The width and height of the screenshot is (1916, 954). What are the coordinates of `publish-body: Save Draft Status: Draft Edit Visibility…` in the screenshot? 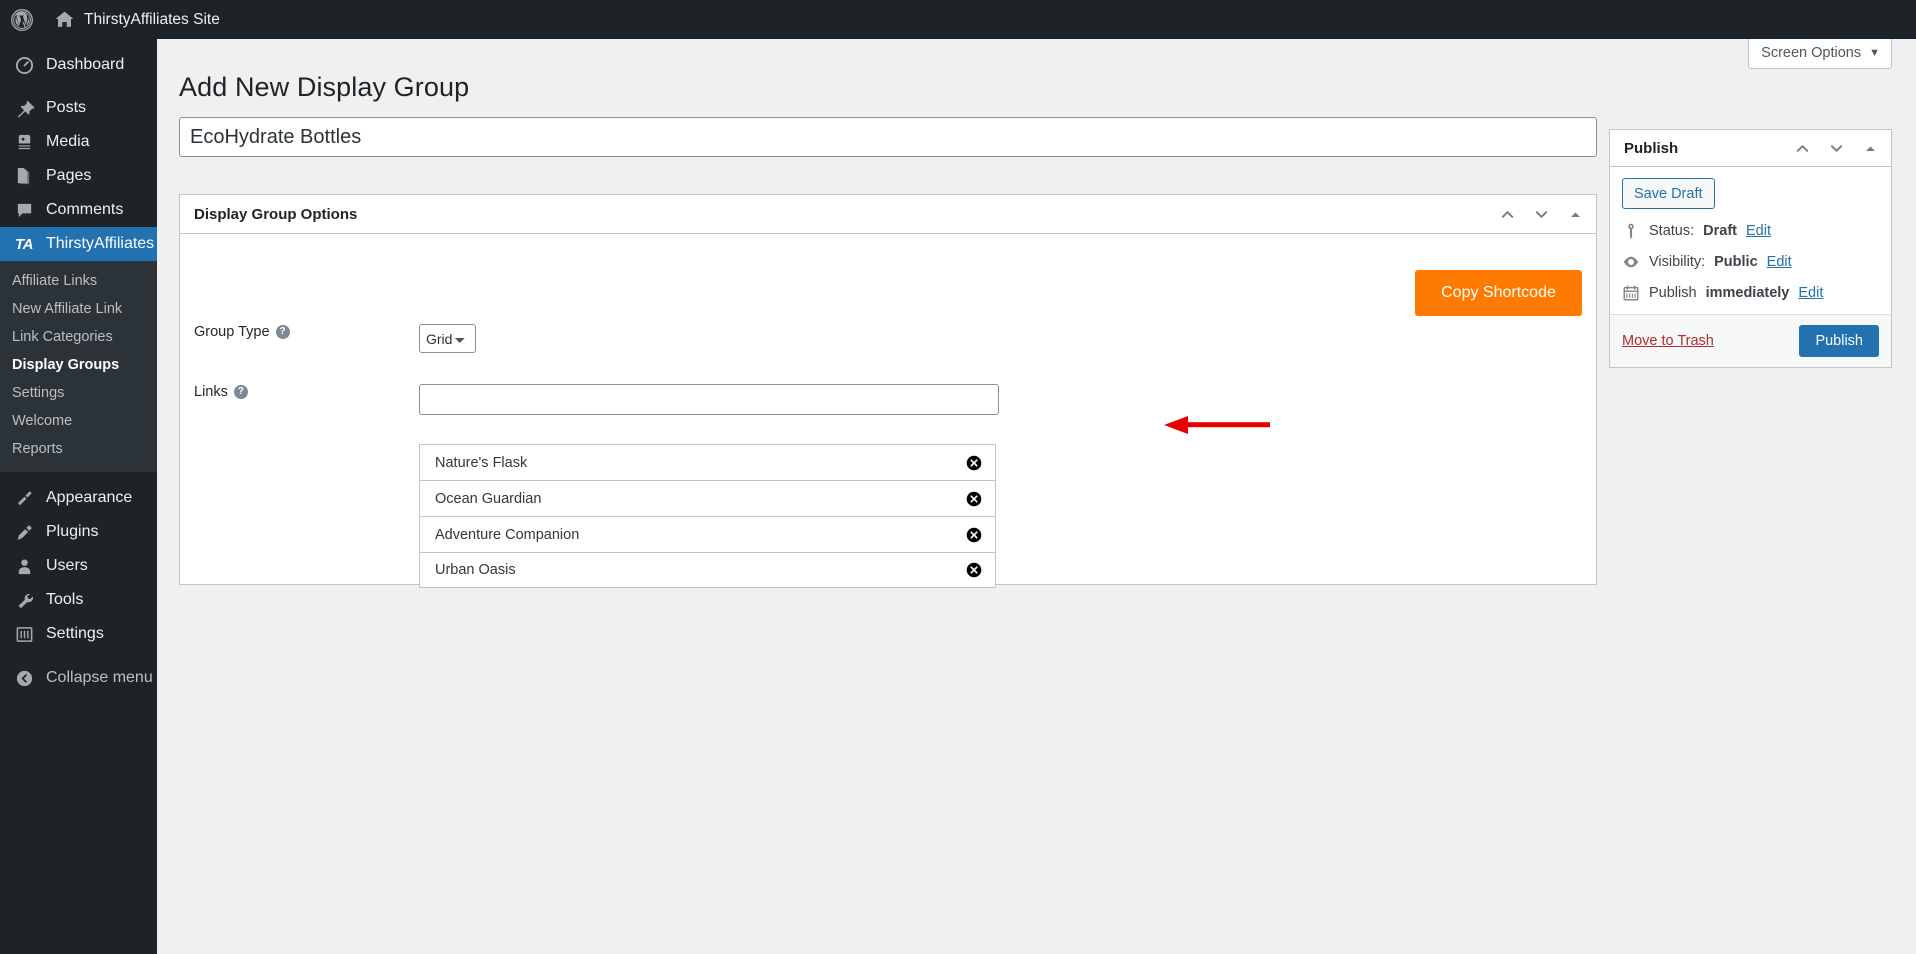 It's located at (1750, 240).